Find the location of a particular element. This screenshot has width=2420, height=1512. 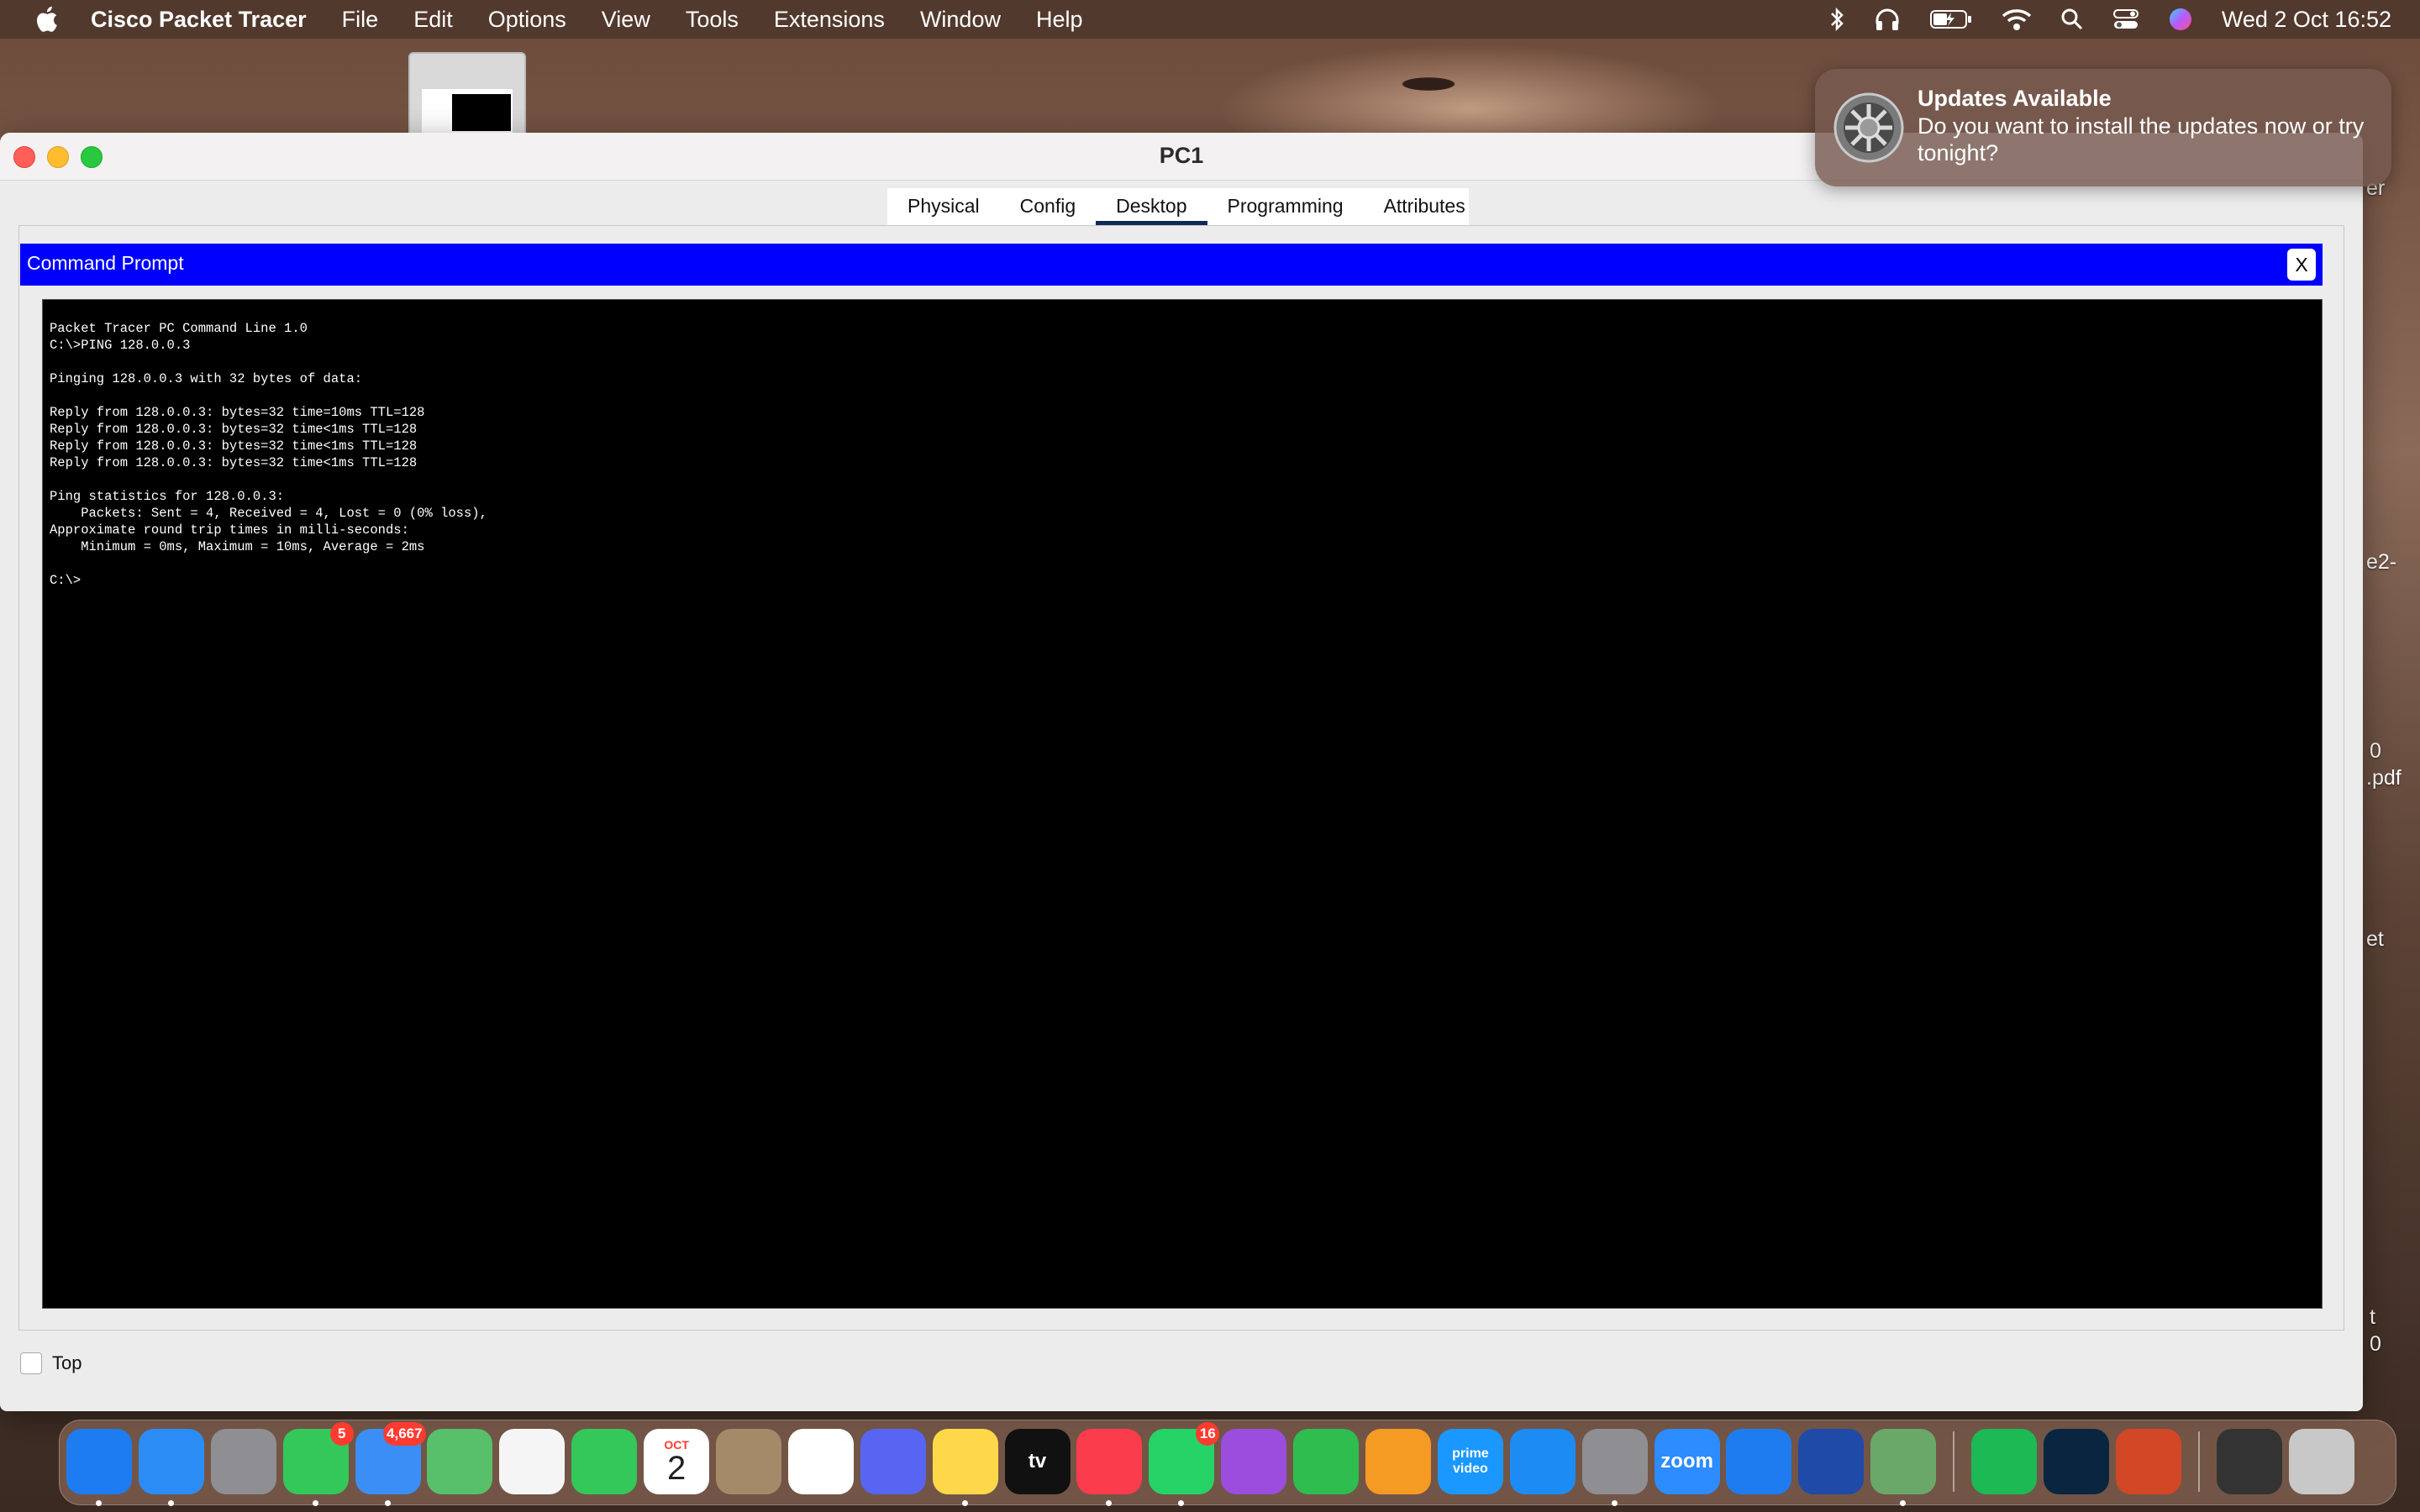

reminders-icon is located at coordinates (820, 1461).